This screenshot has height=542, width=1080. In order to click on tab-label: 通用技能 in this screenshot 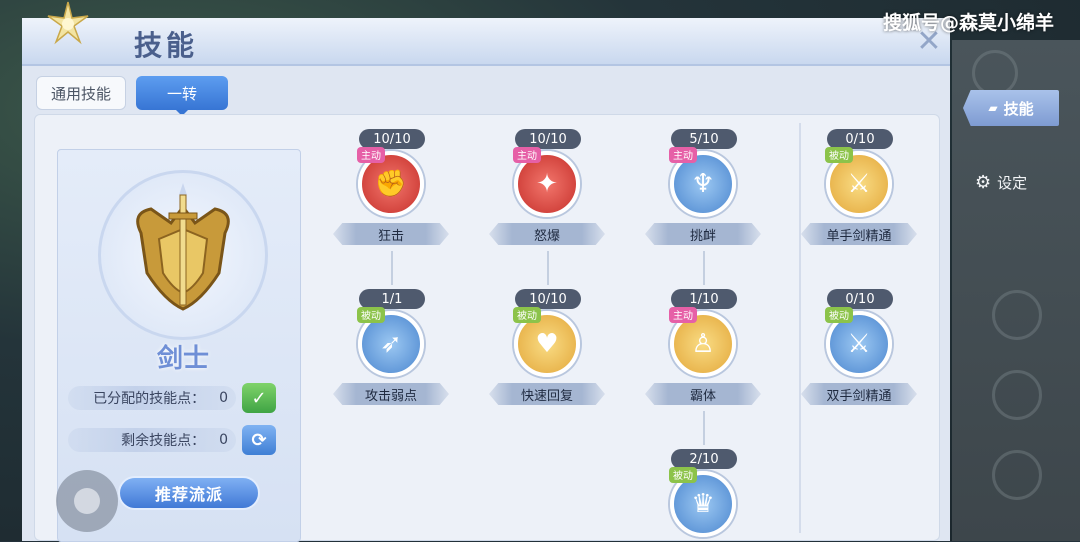, I will do `click(80, 93)`.